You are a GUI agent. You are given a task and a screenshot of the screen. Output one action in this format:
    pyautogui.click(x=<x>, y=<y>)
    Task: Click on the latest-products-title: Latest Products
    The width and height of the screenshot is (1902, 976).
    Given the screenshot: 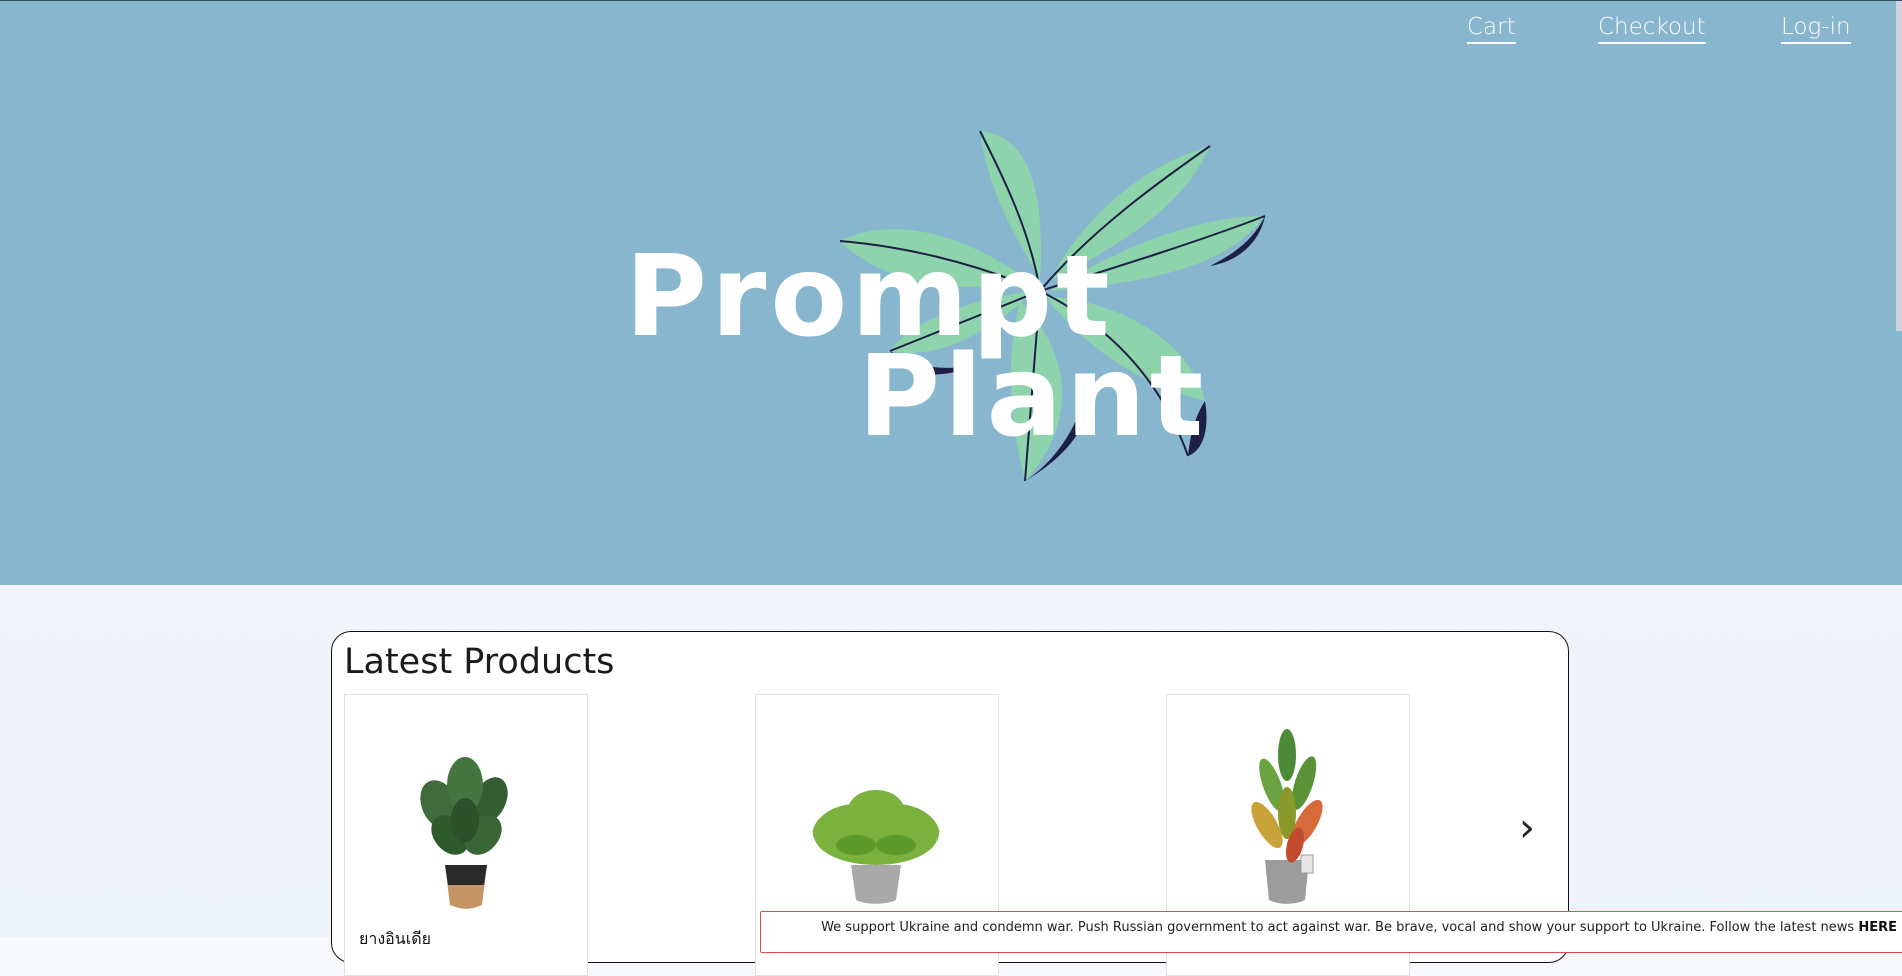 What is the action you would take?
    pyautogui.click(x=479, y=662)
    